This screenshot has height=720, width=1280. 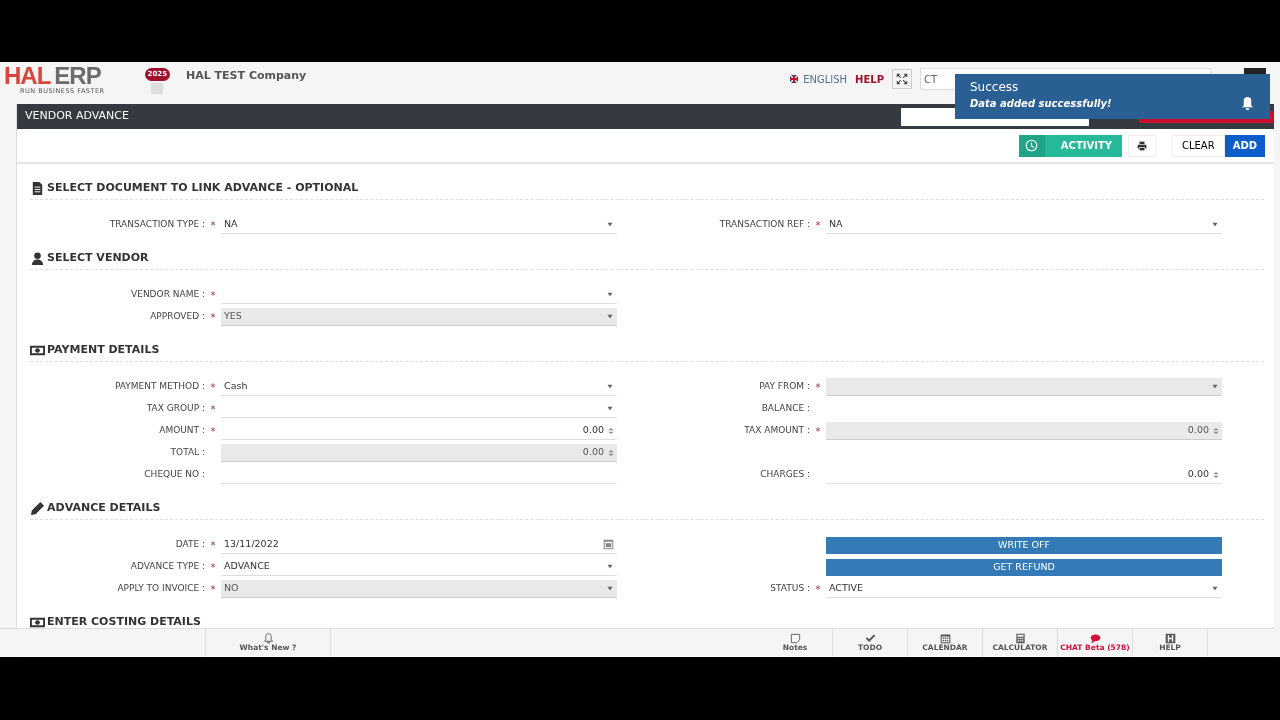 What do you see at coordinates (1020, 639) in the screenshot?
I see `calculator-icon` at bounding box center [1020, 639].